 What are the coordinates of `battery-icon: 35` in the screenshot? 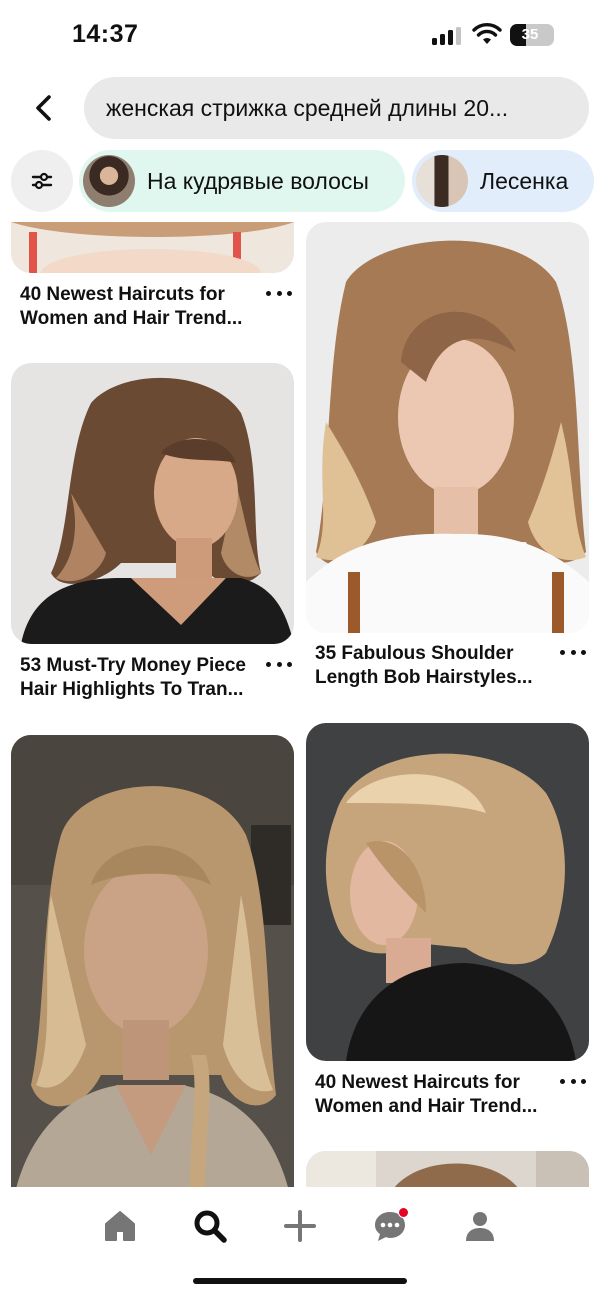 It's located at (532, 35).